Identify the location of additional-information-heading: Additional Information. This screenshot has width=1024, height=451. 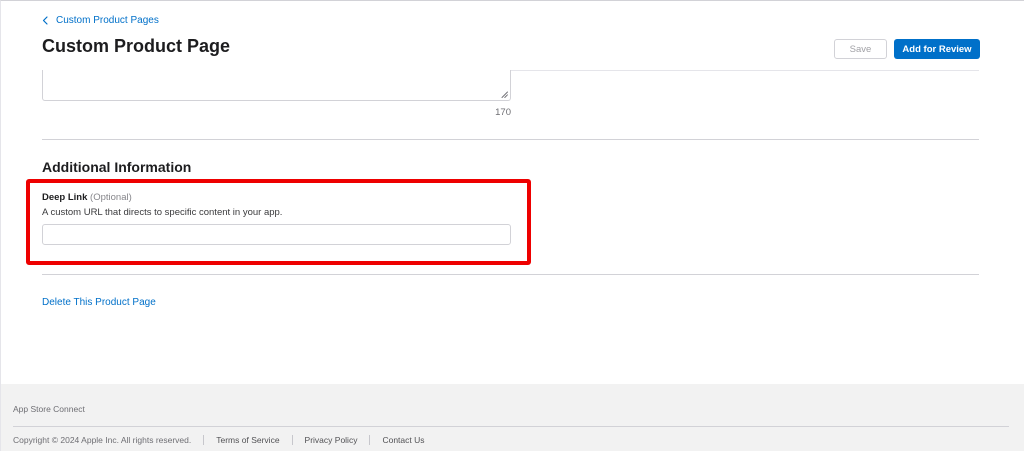
(117, 167).